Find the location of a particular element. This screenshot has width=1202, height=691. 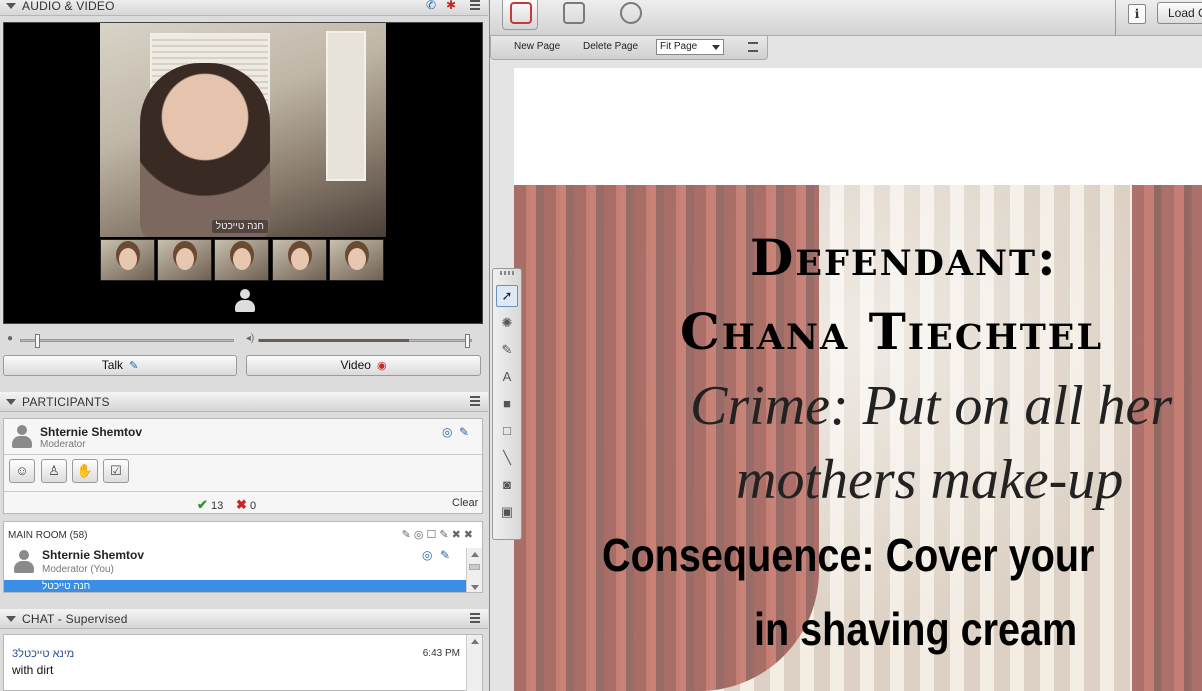

text-tool-icon: A is located at coordinates (507, 377).